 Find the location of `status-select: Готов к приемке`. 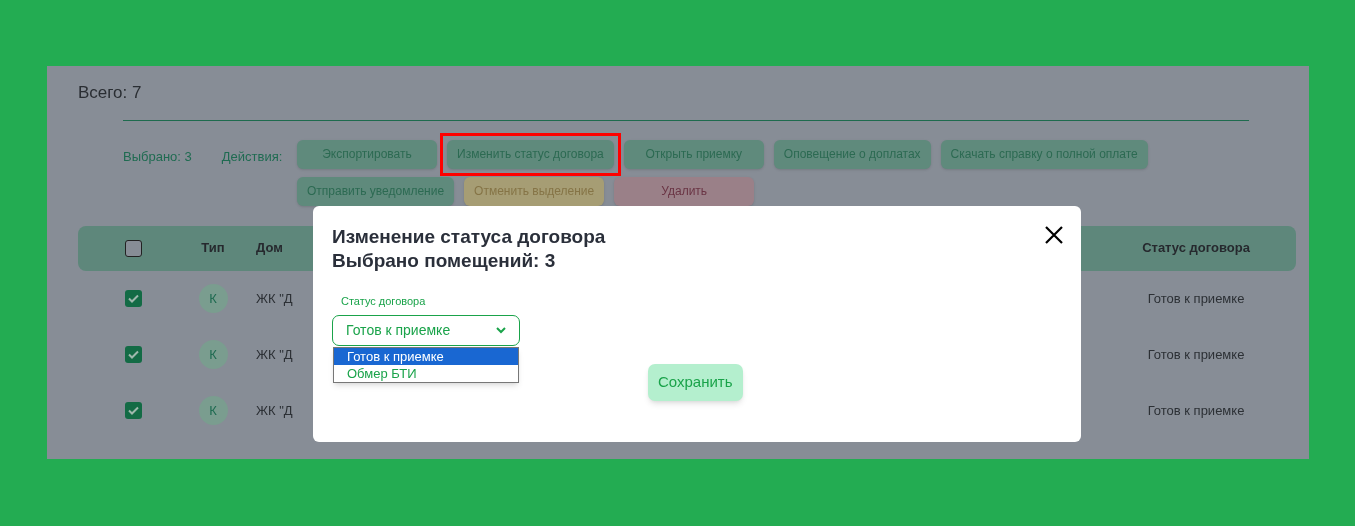

status-select: Готов к приемке is located at coordinates (426, 330).